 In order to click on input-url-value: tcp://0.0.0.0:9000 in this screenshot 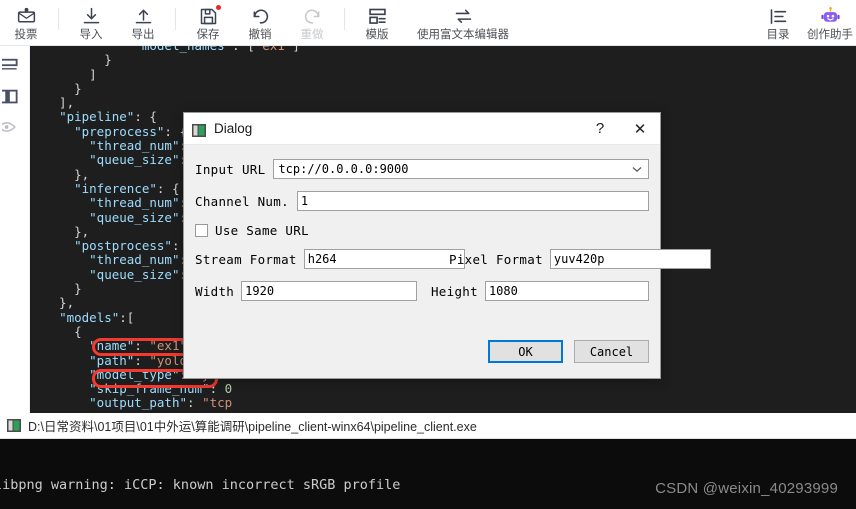, I will do `click(343, 169)`.